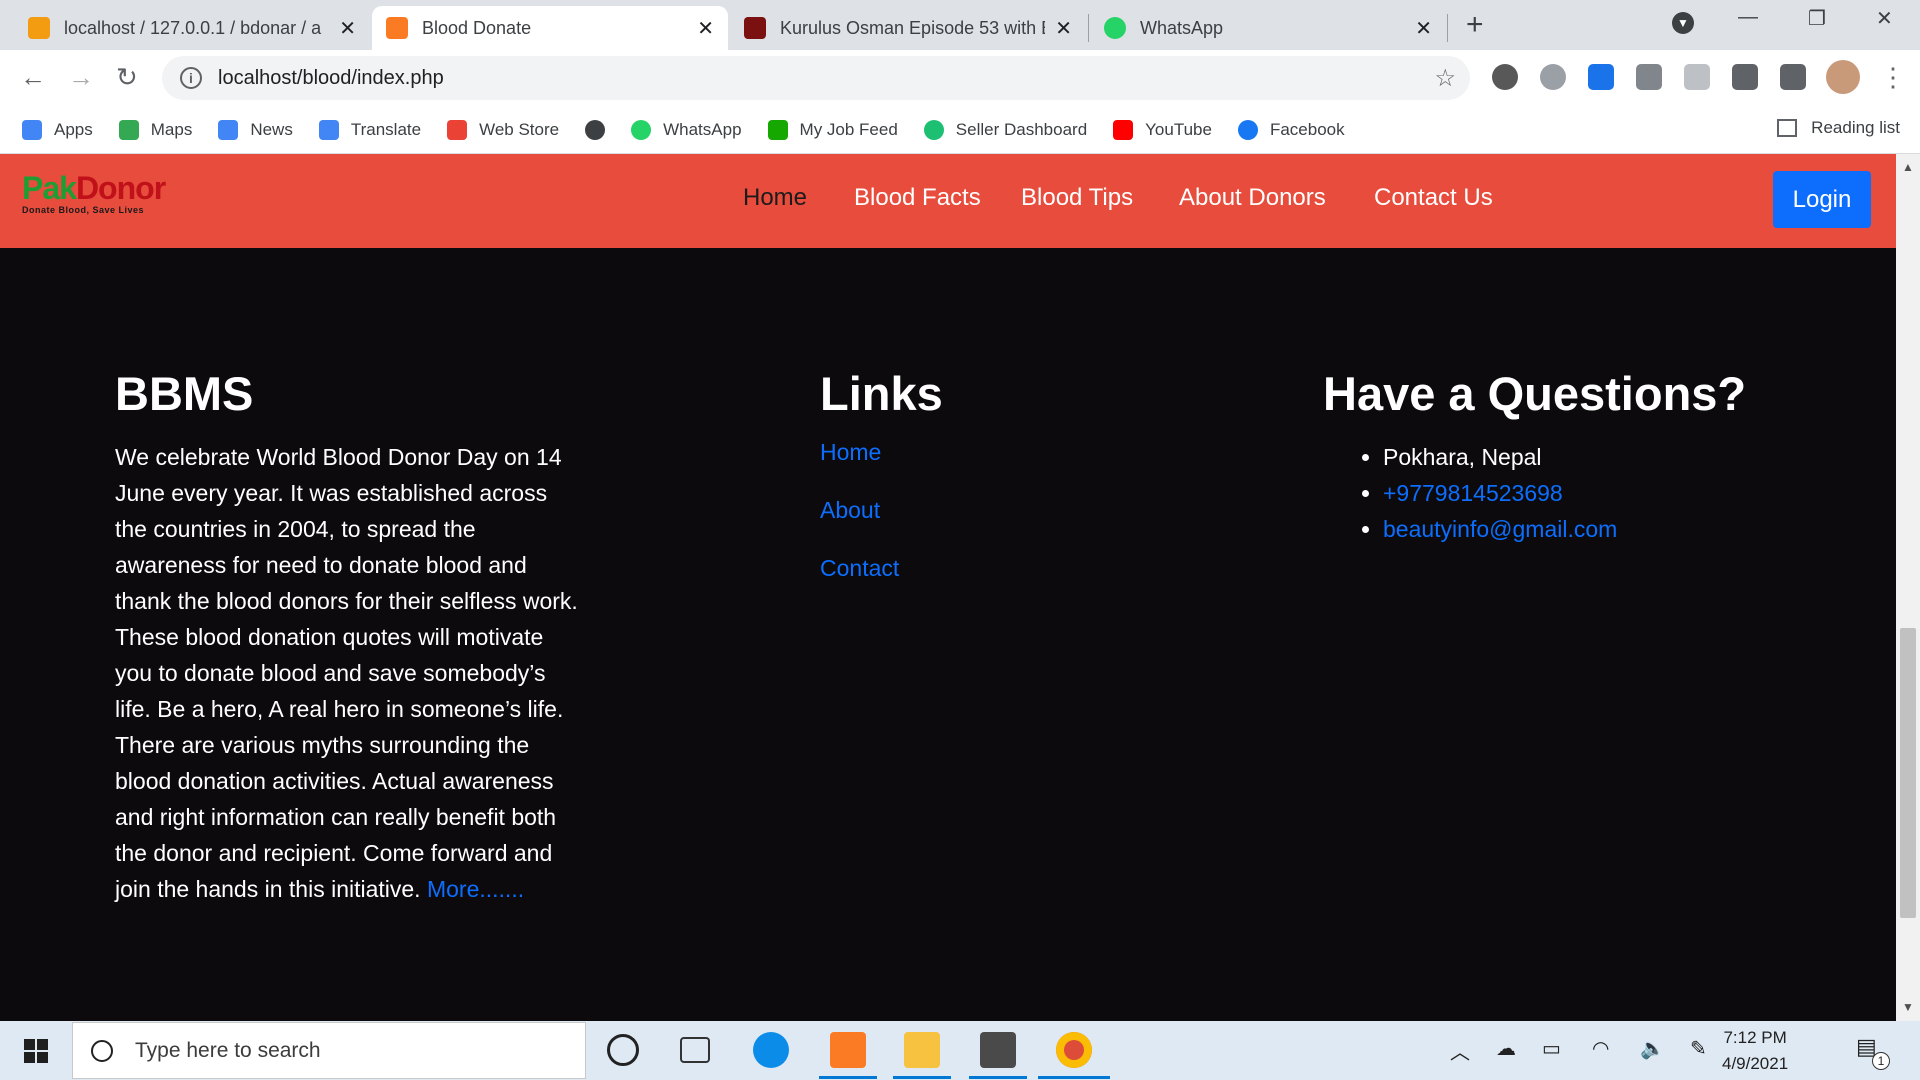 The image size is (1920, 1080). Describe the element at coordinates (102, 1050) in the screenshot. I see `search-icon` at that location.